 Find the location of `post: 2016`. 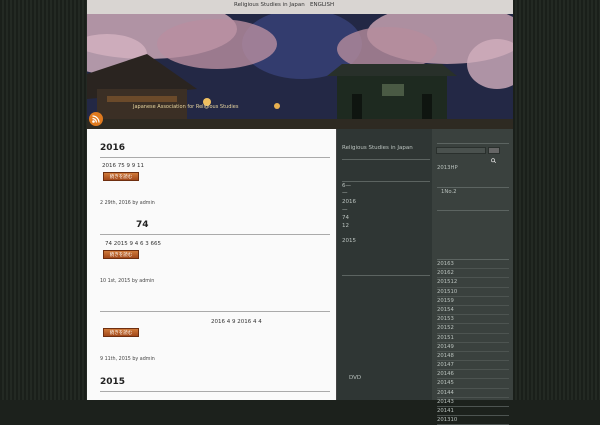

post: 2016 is located at coordinates (215, 150).